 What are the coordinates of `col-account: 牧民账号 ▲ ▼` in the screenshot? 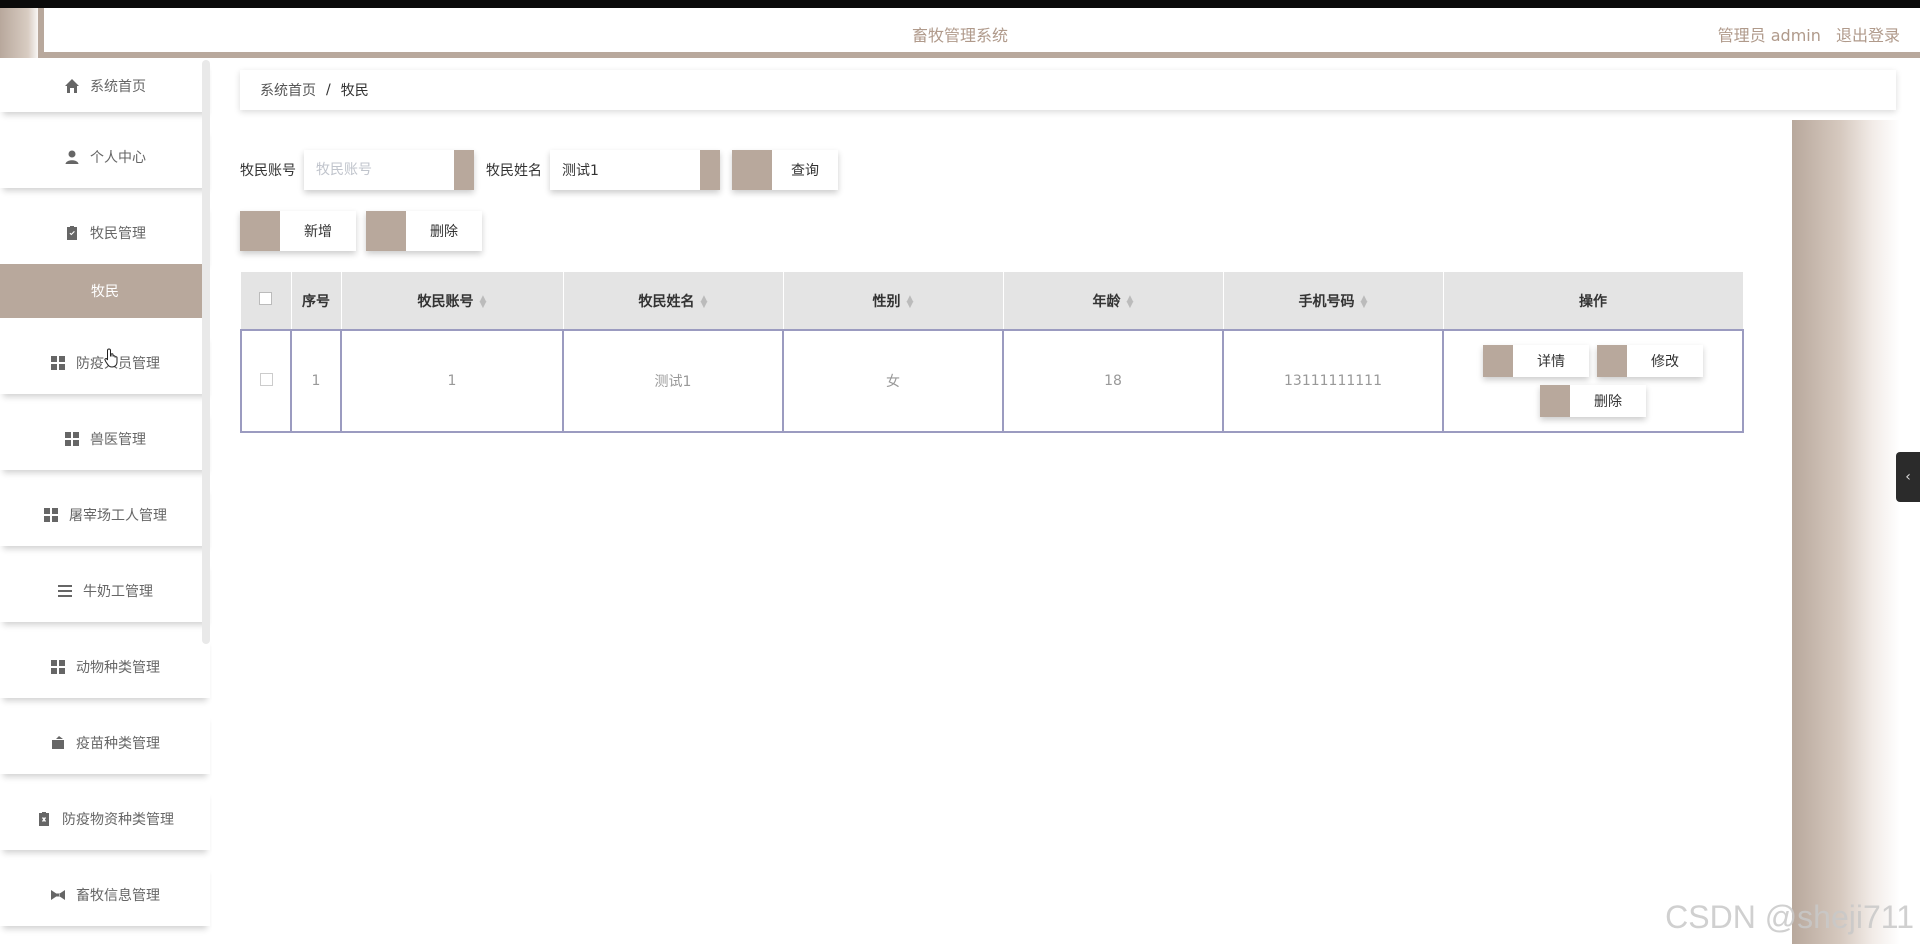 It's located at (452, 301).